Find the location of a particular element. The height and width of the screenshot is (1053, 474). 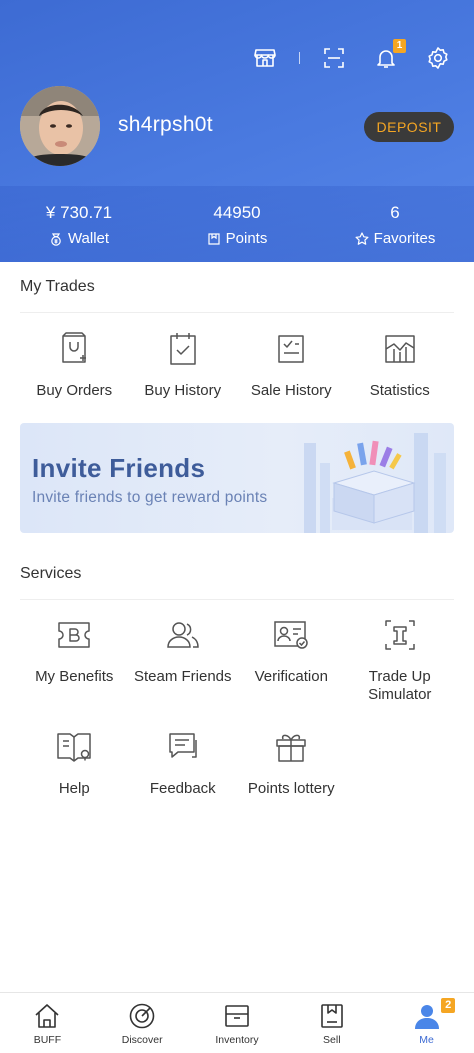

benefits-icon is located at coordinates (74, 635).